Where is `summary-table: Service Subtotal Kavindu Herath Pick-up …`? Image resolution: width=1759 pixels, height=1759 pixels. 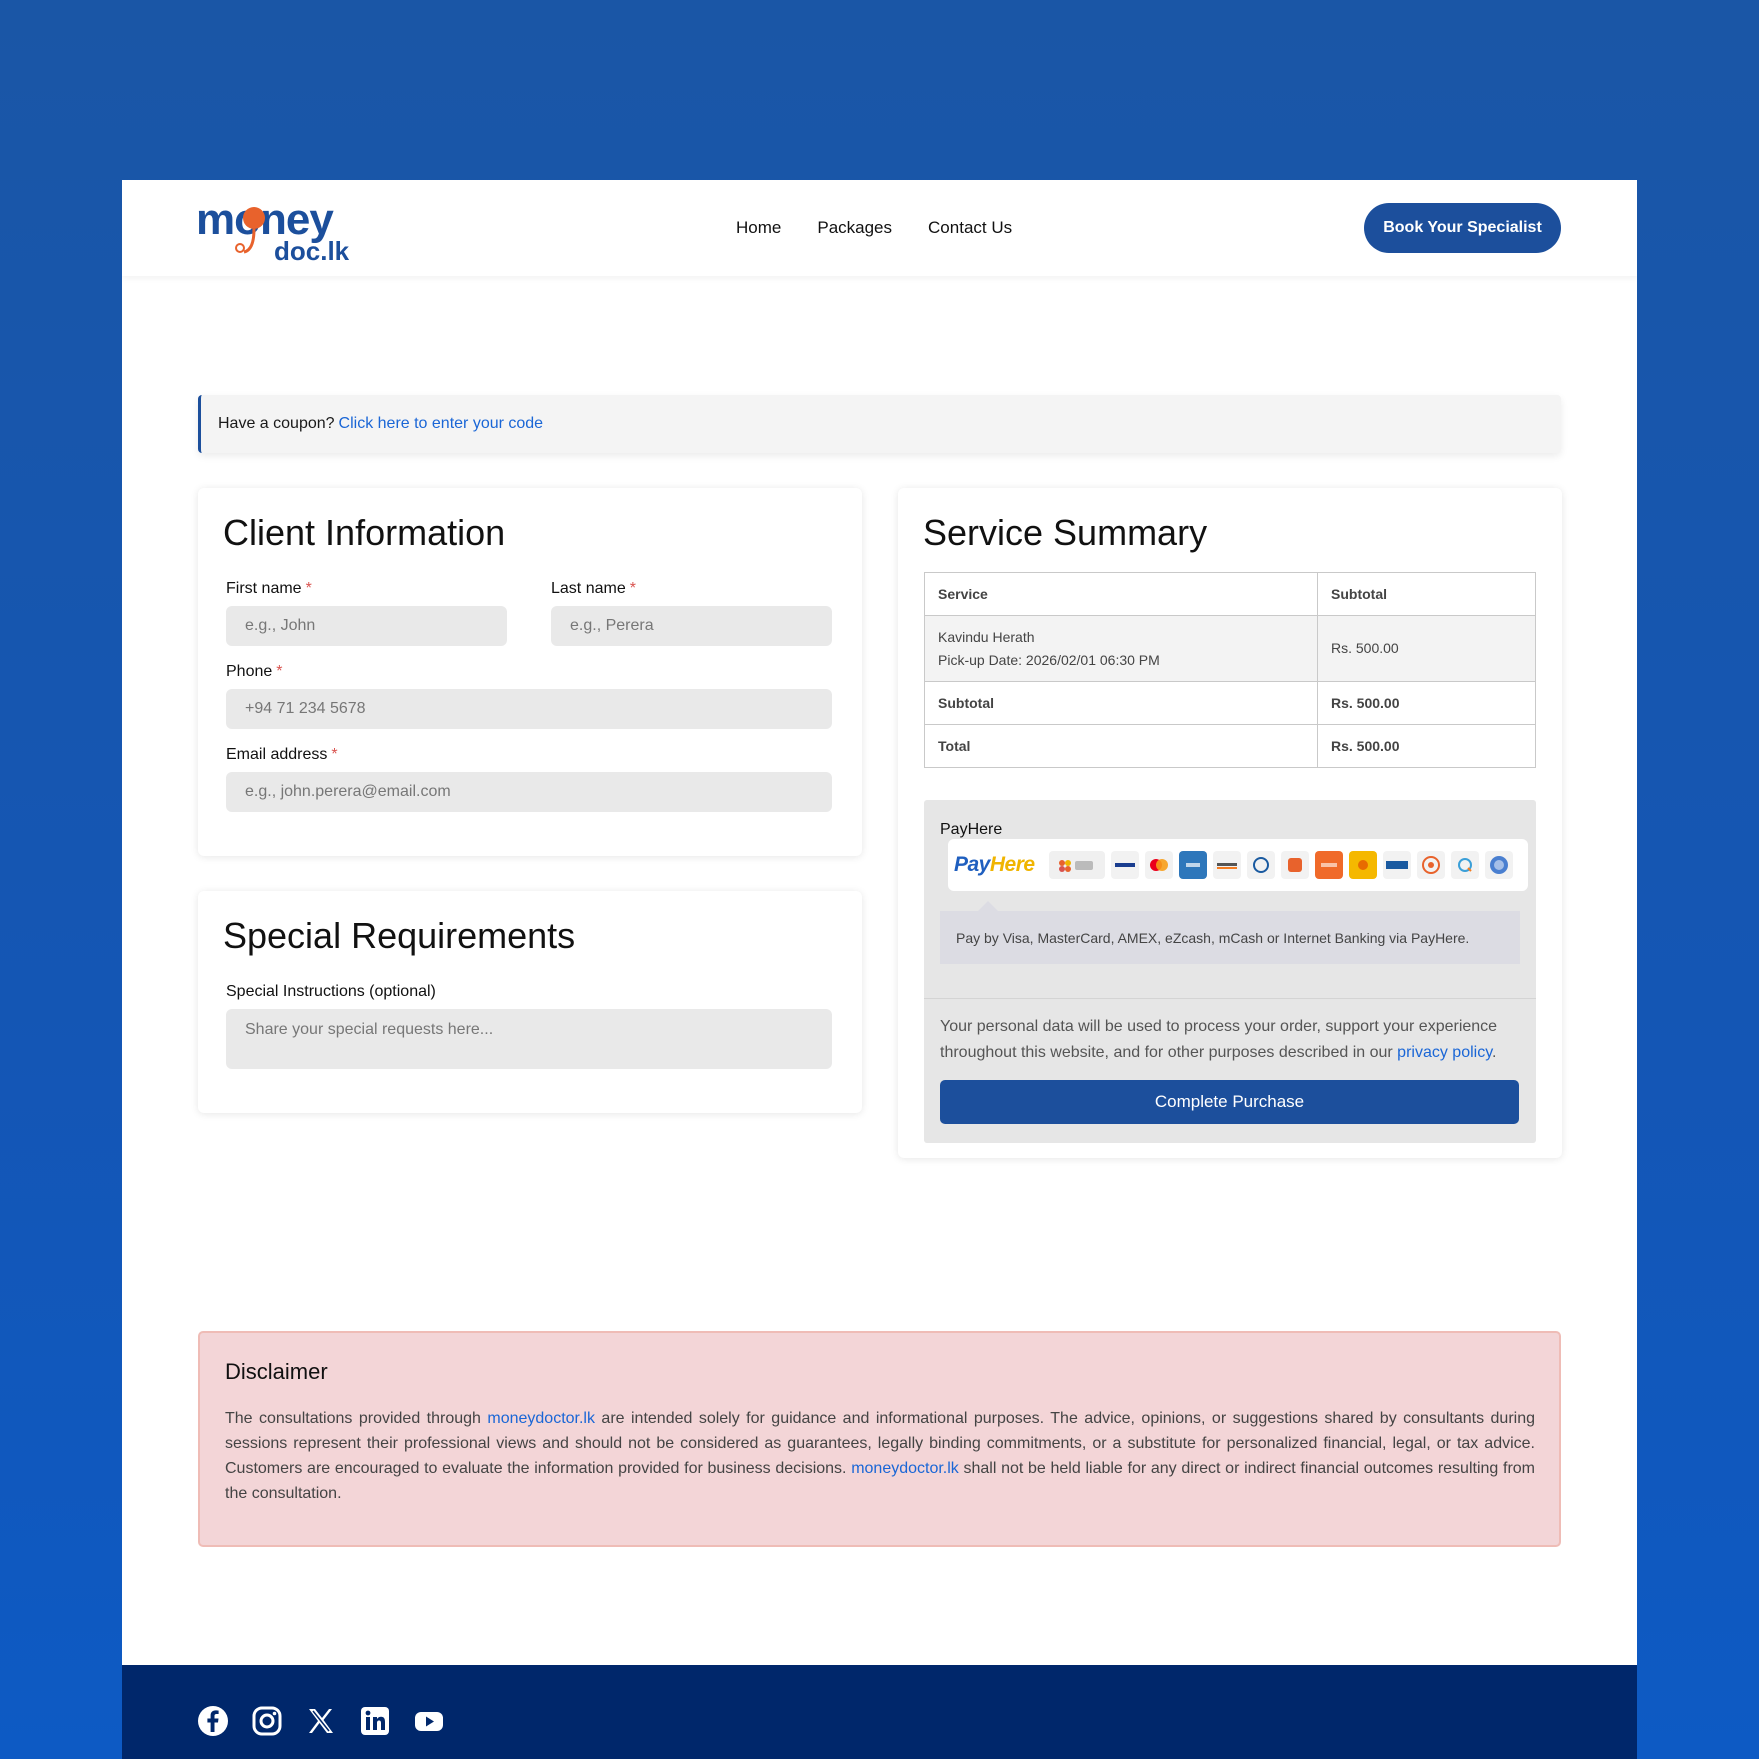 summary-table: Service Subtotal Kavindu Herath Pick-up … is located at coordinates (1230, 670).